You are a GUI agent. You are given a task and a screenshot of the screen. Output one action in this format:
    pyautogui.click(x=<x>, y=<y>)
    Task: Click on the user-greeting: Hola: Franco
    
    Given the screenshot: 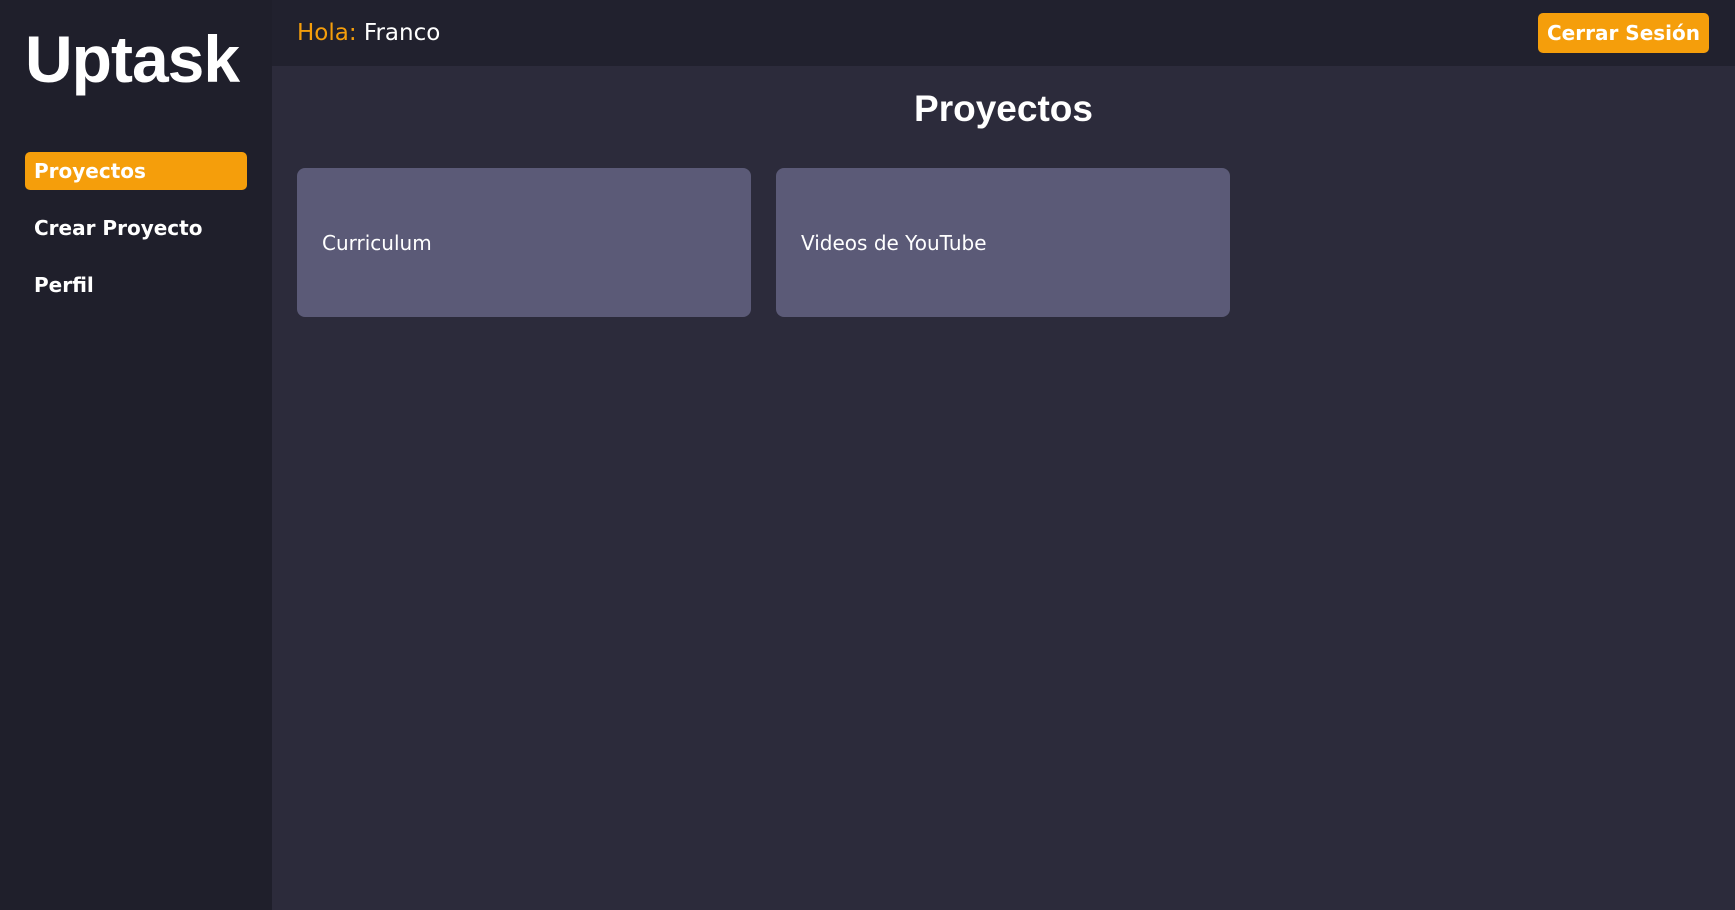 What is the action you would take?
    pyautogui.click(x=368, y=33)
    